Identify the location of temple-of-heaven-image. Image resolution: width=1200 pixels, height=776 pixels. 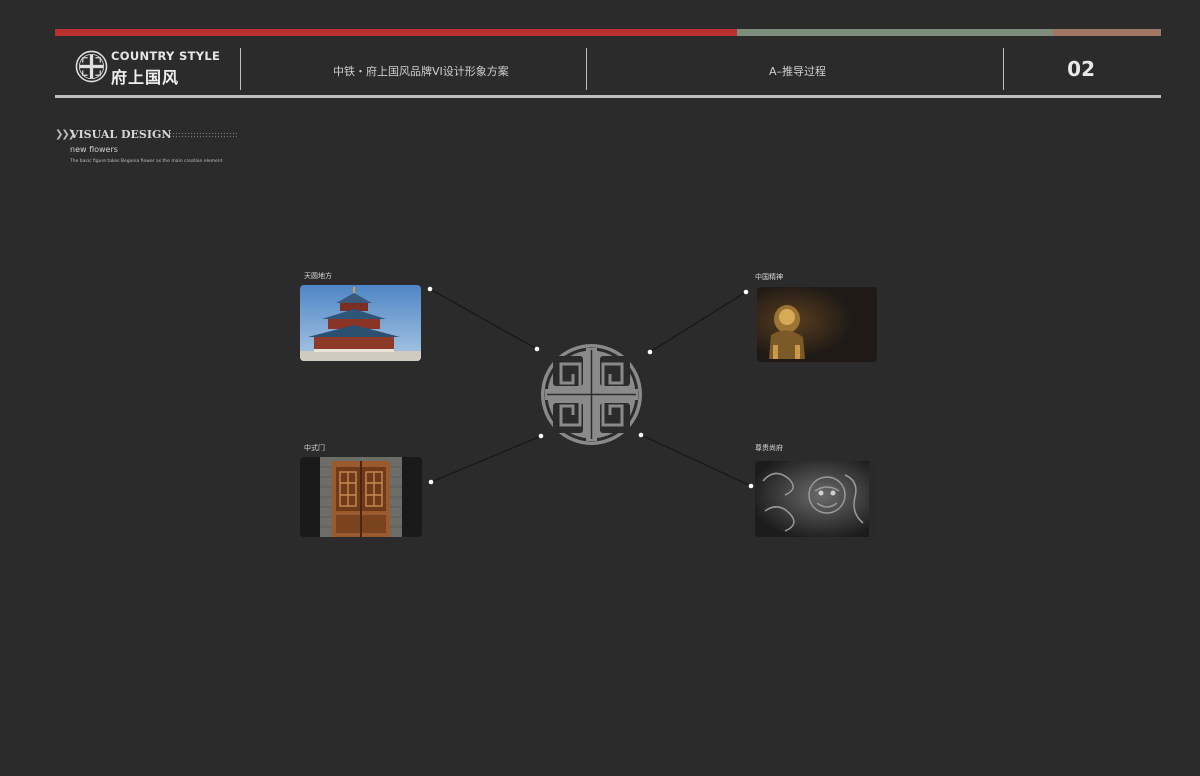
(360, 323).